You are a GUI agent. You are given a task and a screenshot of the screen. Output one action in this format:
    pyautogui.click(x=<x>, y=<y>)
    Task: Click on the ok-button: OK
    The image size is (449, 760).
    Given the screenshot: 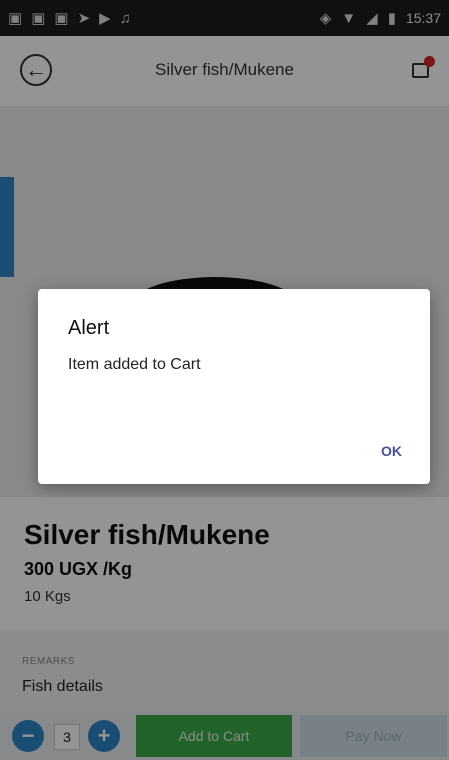 What is the action you would take?
    pyautogui.click(x=391, y=451)
    